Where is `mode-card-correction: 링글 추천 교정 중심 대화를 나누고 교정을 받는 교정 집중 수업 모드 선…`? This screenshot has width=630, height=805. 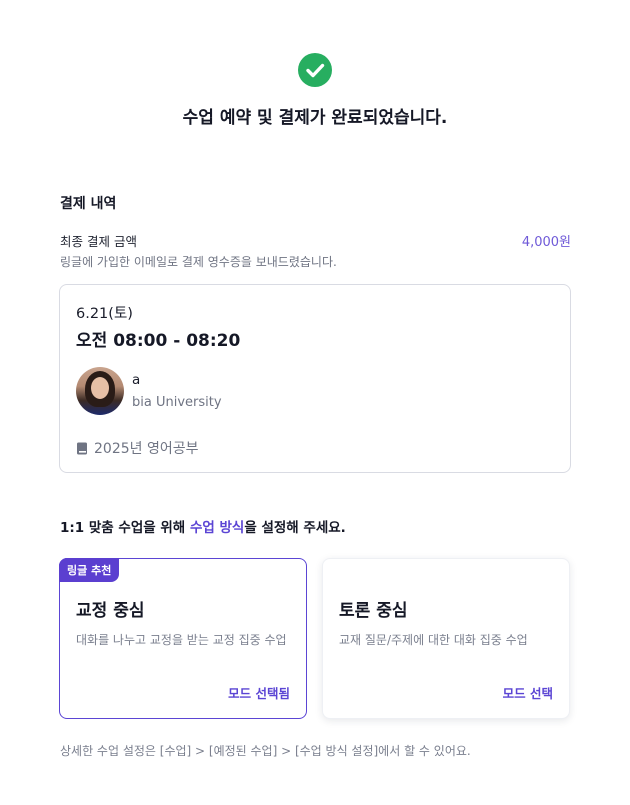 mode-card-correction: 링글 추천 교정 중심 대화를 나누고 교정을 받는 교정 집중 수업 모드 선… is located at coordinates (183, 638).